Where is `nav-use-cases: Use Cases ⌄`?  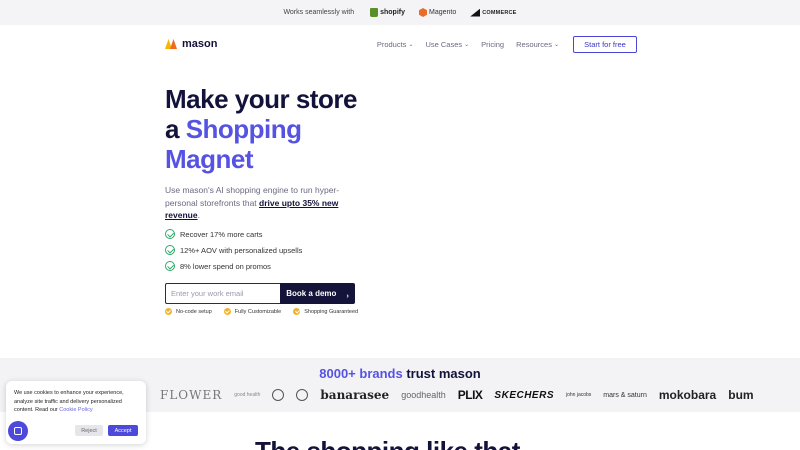
nav-use-cases: Use Cases ⌄ is located at coordinates (447, 44).